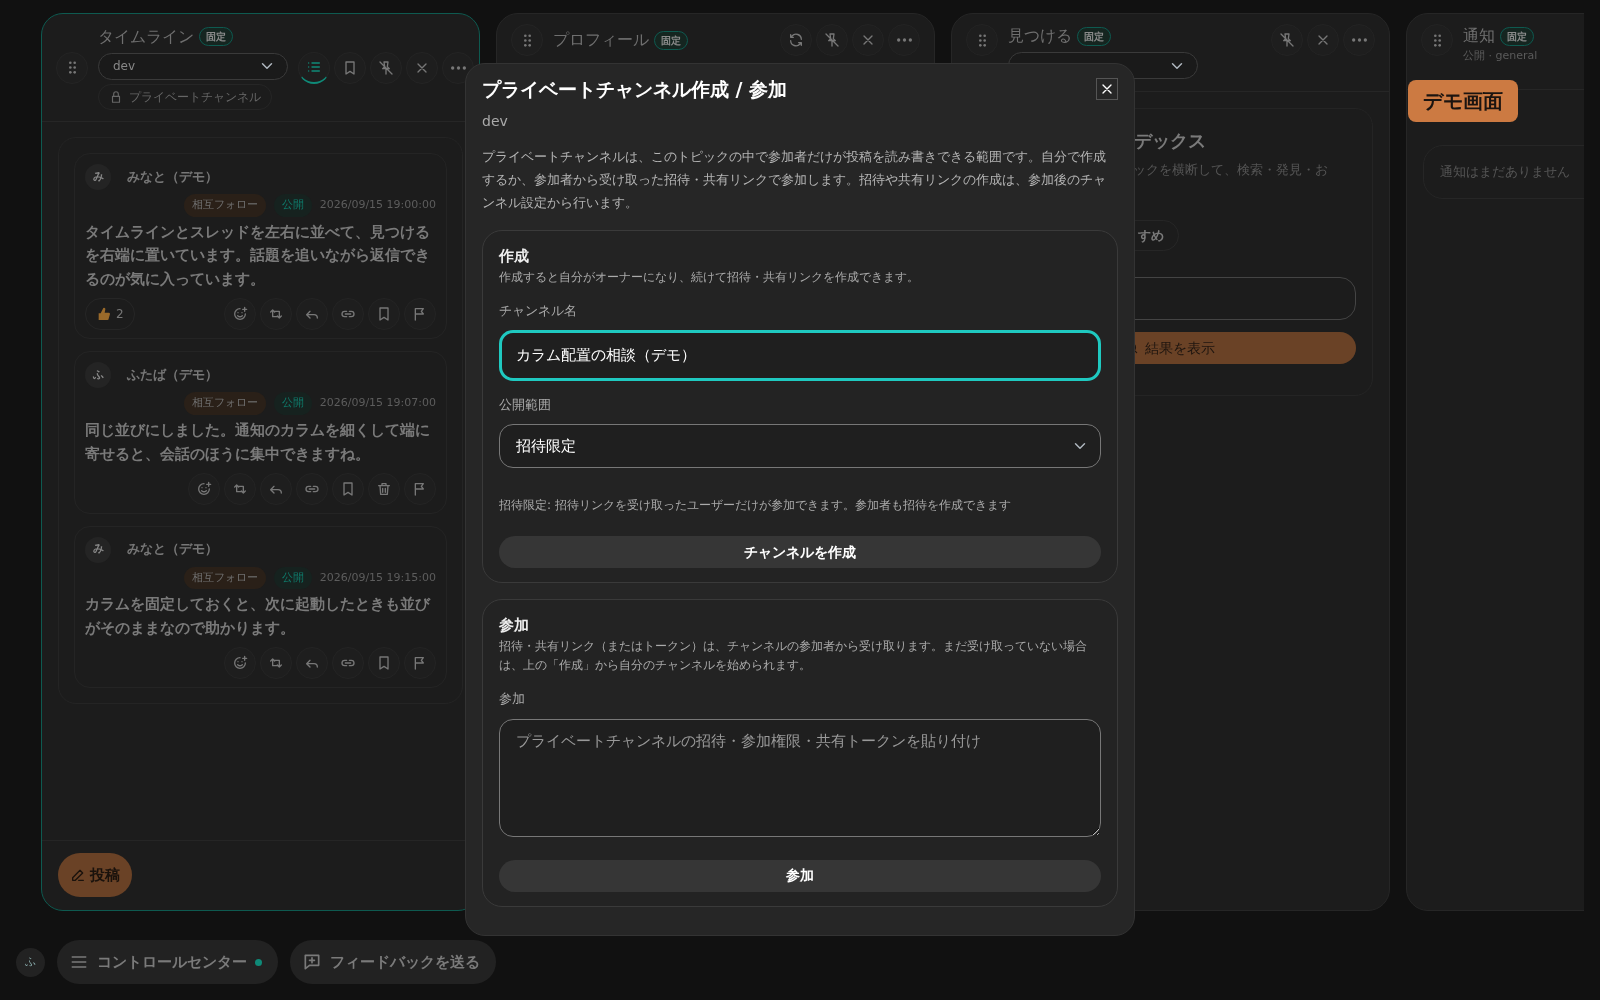 This screenshot has height=1000, width=1600. What do you see at coordinates (258, 442) in the screenshot?
I see `post-text: 同じ並びにしました。通知のカラムを細くして端に寄せると、会話のほうに集中できますね。` at bounding box center [258, 442].